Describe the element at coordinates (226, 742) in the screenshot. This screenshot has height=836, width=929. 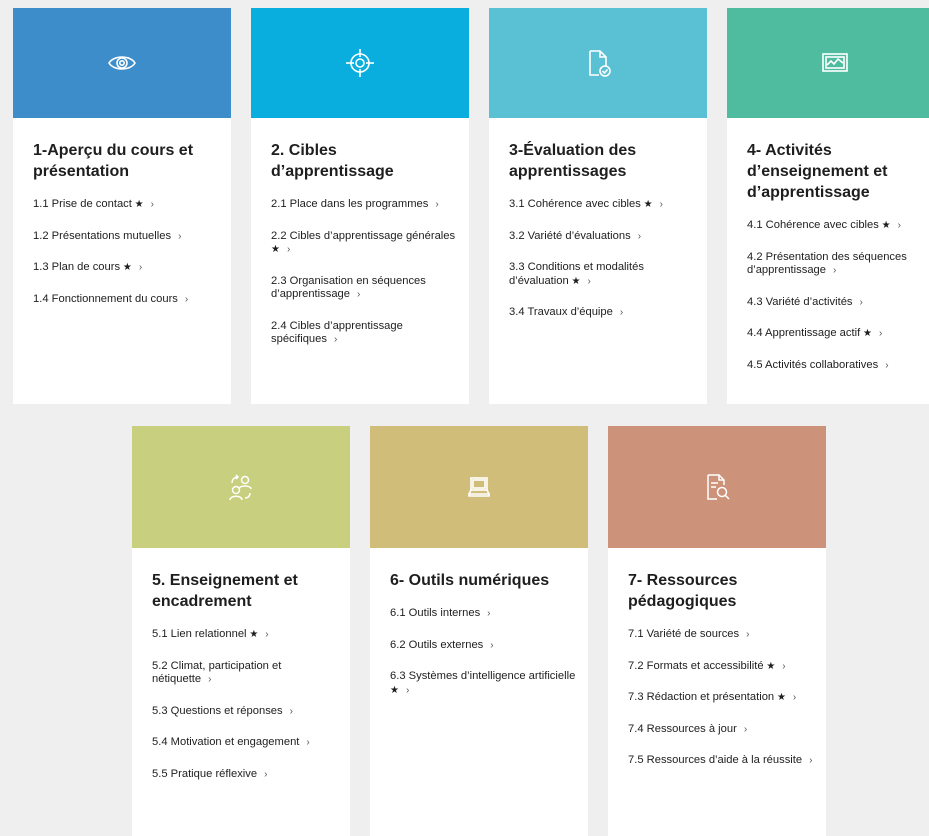
I see `list-item-label: 5.4 Motivation et engagement` at that location.